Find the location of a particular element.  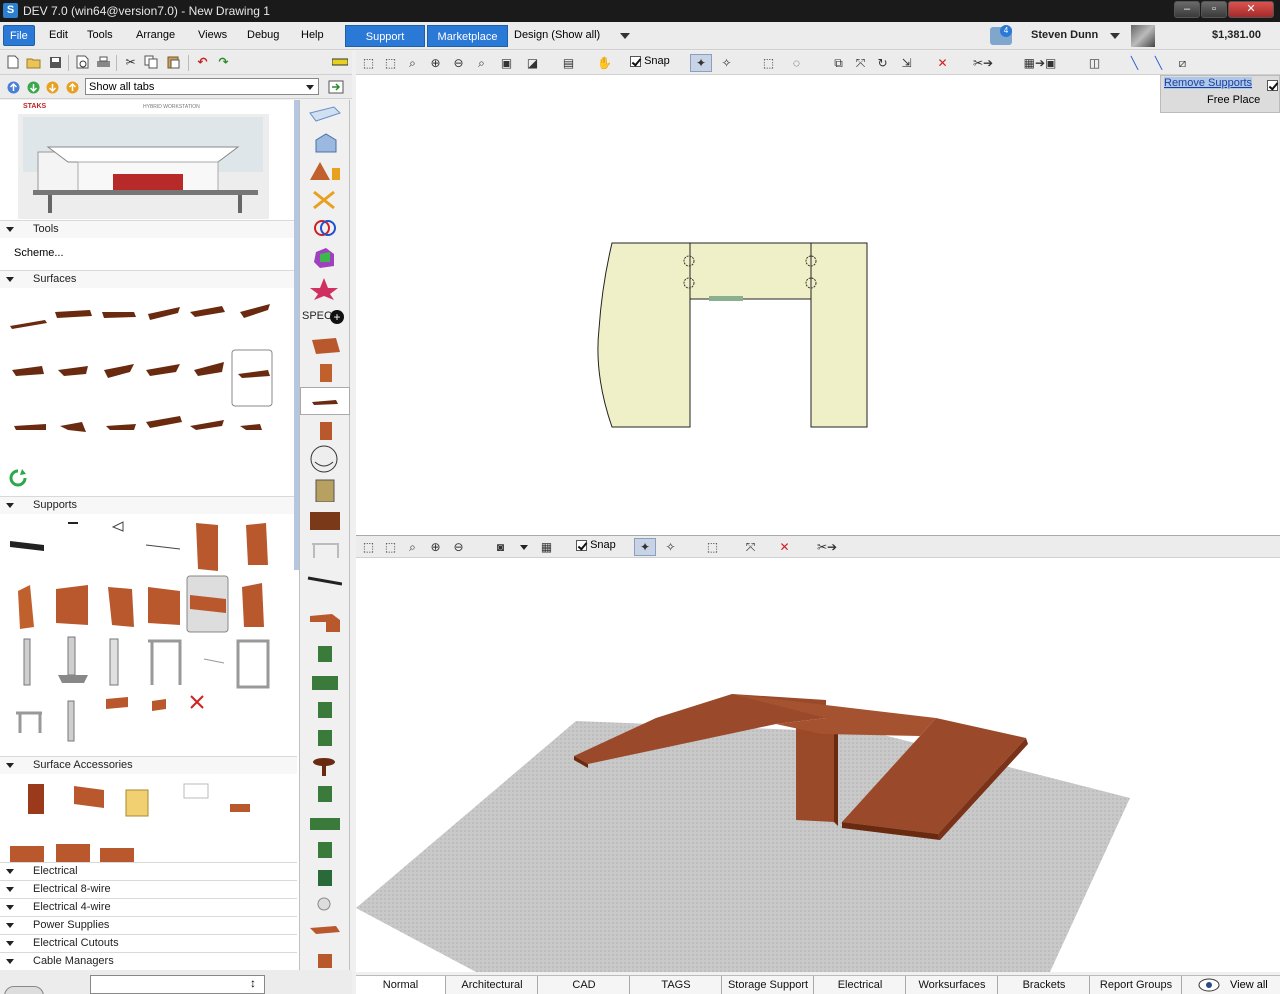

3d-snap-toggle: Snap is located at coordinates (596, 545).